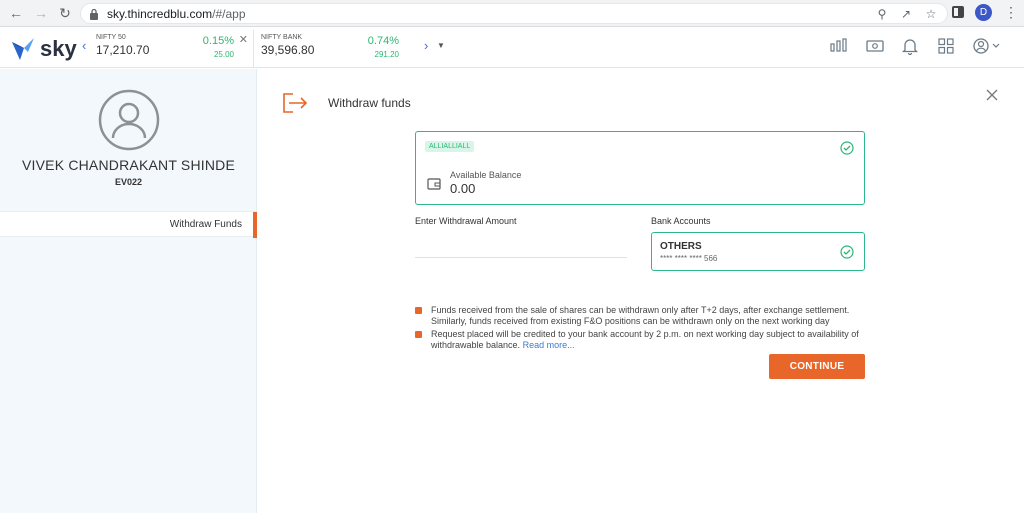 This screenshot has height=513, width=1024. What do you see at coordinates (875, 46) in the screenshot?
I see `funds-icon` at bounding box center [875, 46].